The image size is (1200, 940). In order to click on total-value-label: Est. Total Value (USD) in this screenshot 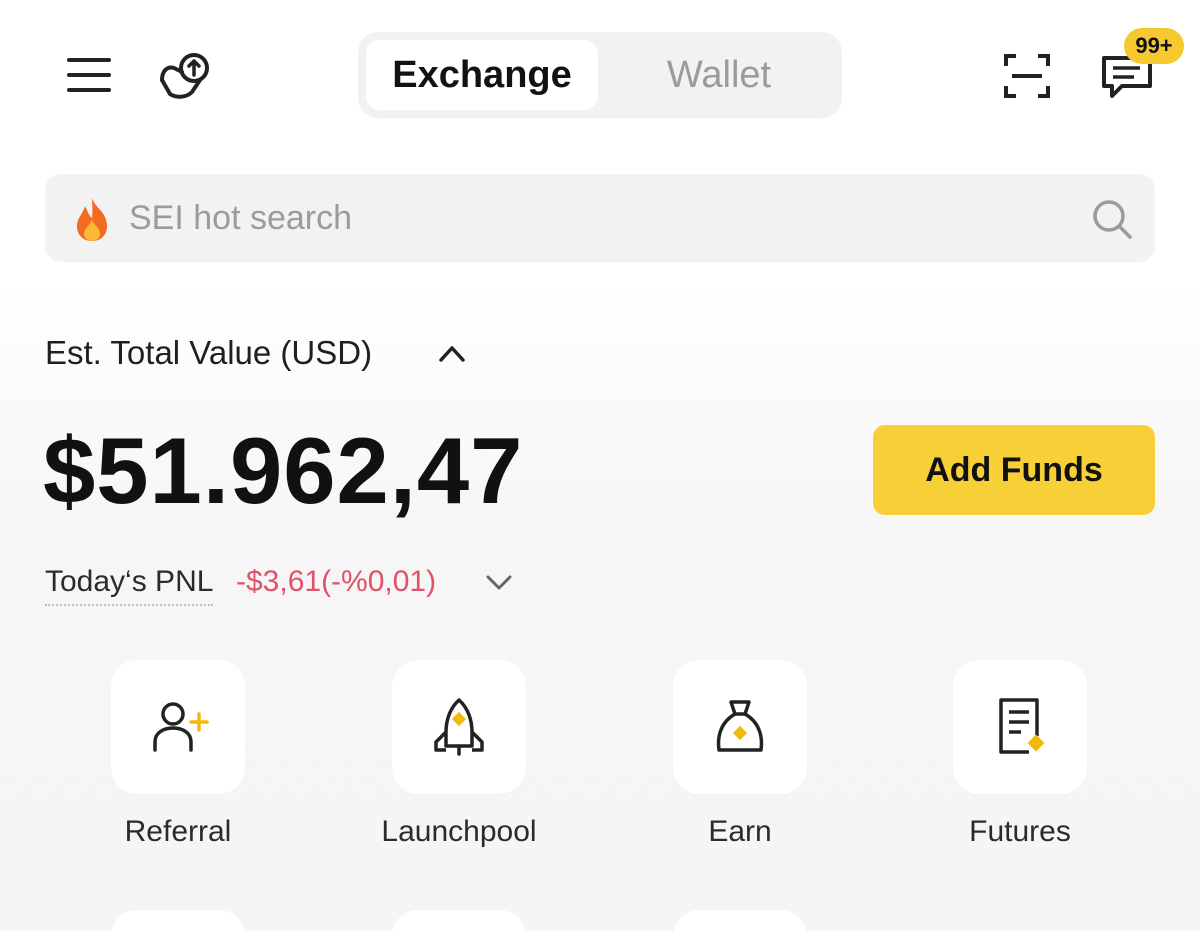, I will do `click(209, 352)`.